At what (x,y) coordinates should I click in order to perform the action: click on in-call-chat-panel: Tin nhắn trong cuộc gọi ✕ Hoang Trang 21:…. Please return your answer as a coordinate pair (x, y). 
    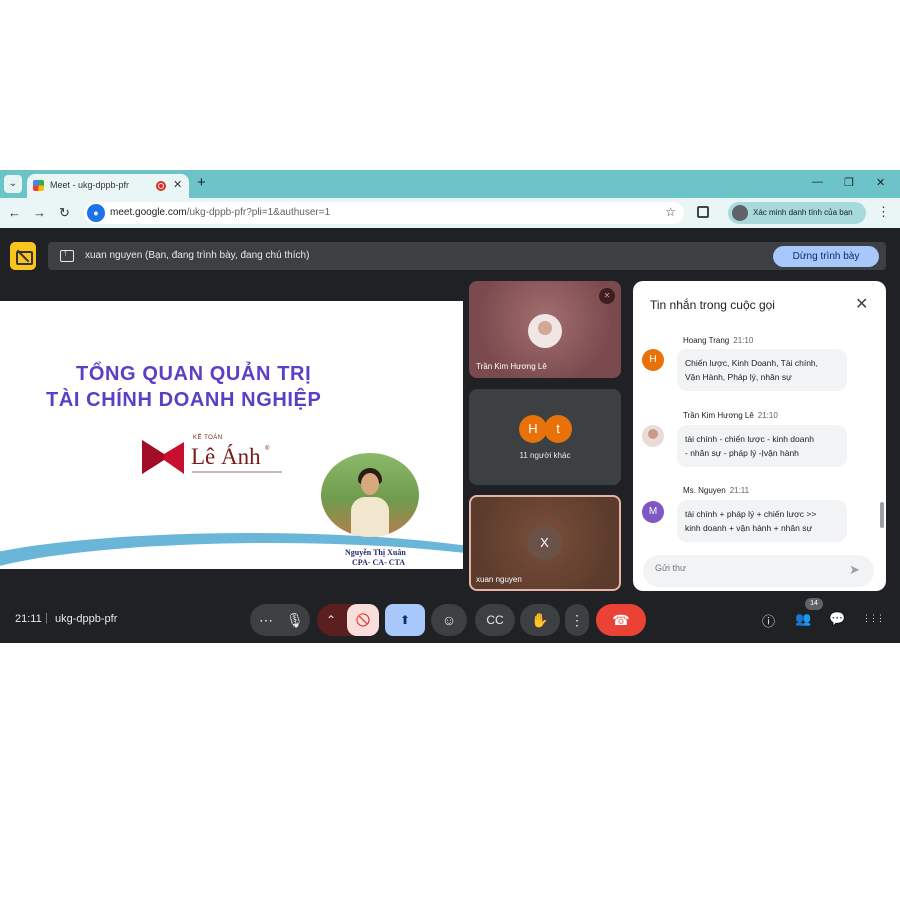
    Looking at the image, I should click on (759, 436).